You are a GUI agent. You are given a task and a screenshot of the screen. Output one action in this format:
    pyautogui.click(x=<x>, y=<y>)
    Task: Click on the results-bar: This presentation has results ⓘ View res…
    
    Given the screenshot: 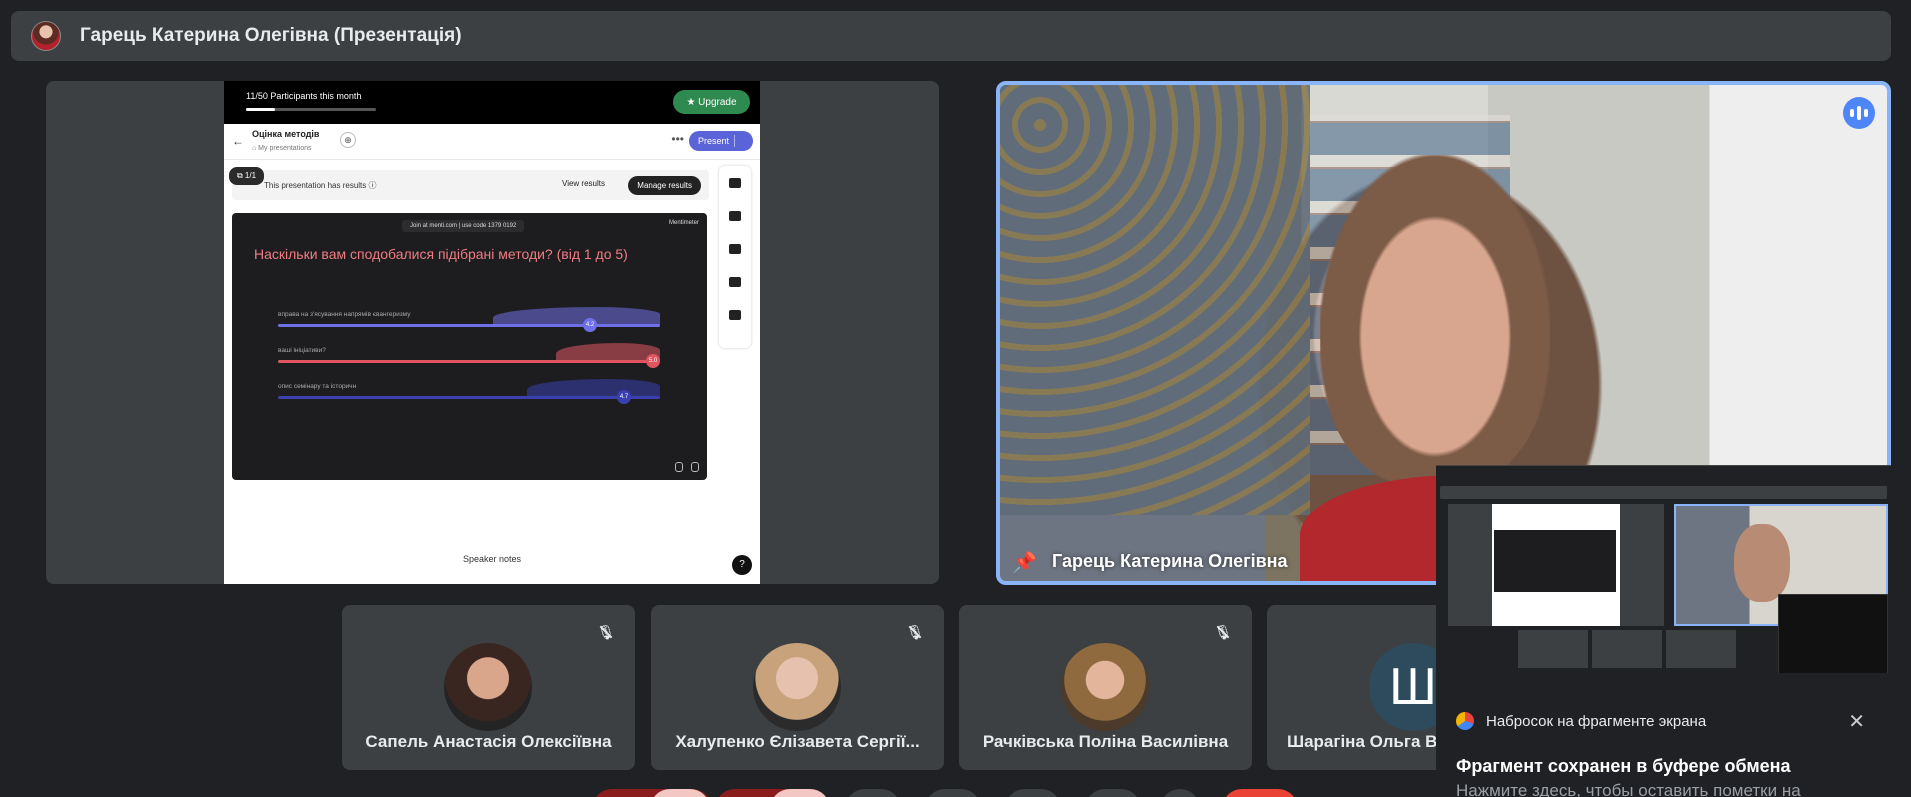 What is the action you would take?
    pyautogui.click(x=470, y=185)
    